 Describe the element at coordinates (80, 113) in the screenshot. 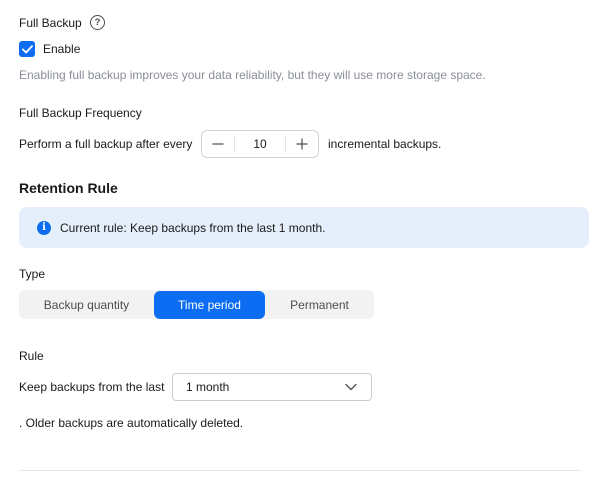

I see `frequency-title: Full Backup Frequency` at that location.